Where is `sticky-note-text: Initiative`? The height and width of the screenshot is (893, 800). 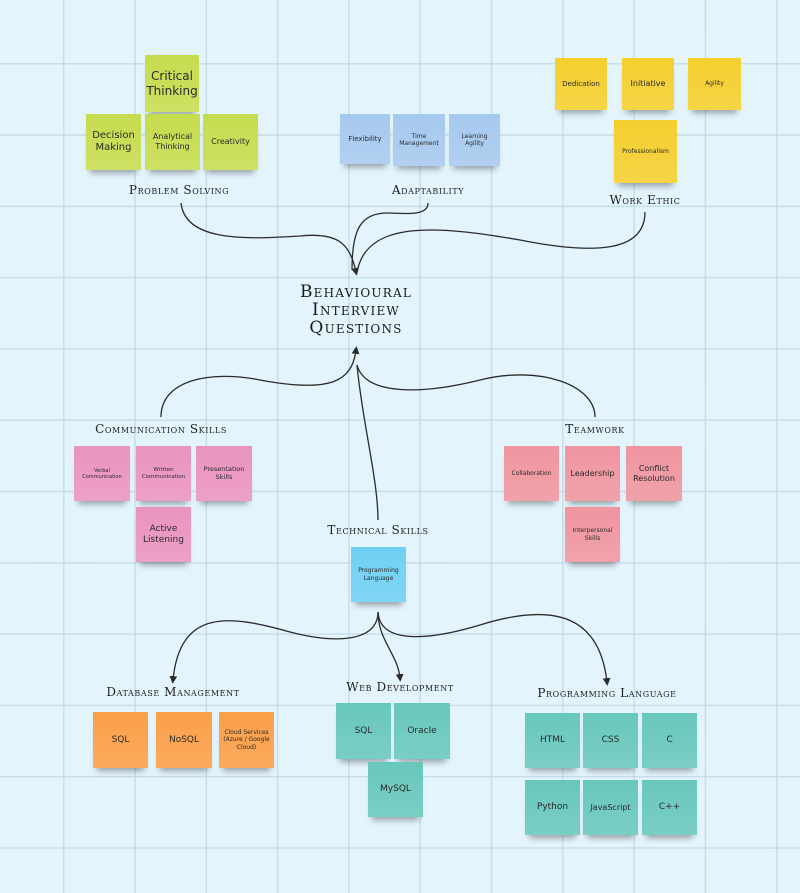
sticky-note-text: Initiative is located at coordinates (648, 84).